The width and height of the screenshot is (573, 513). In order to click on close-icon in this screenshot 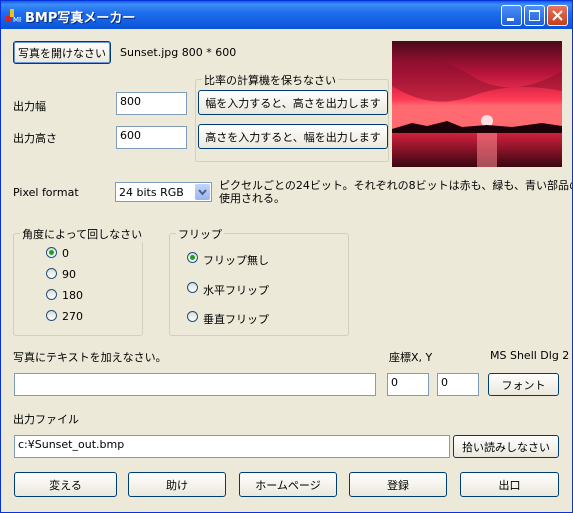, I will do `click(557, 15)`.